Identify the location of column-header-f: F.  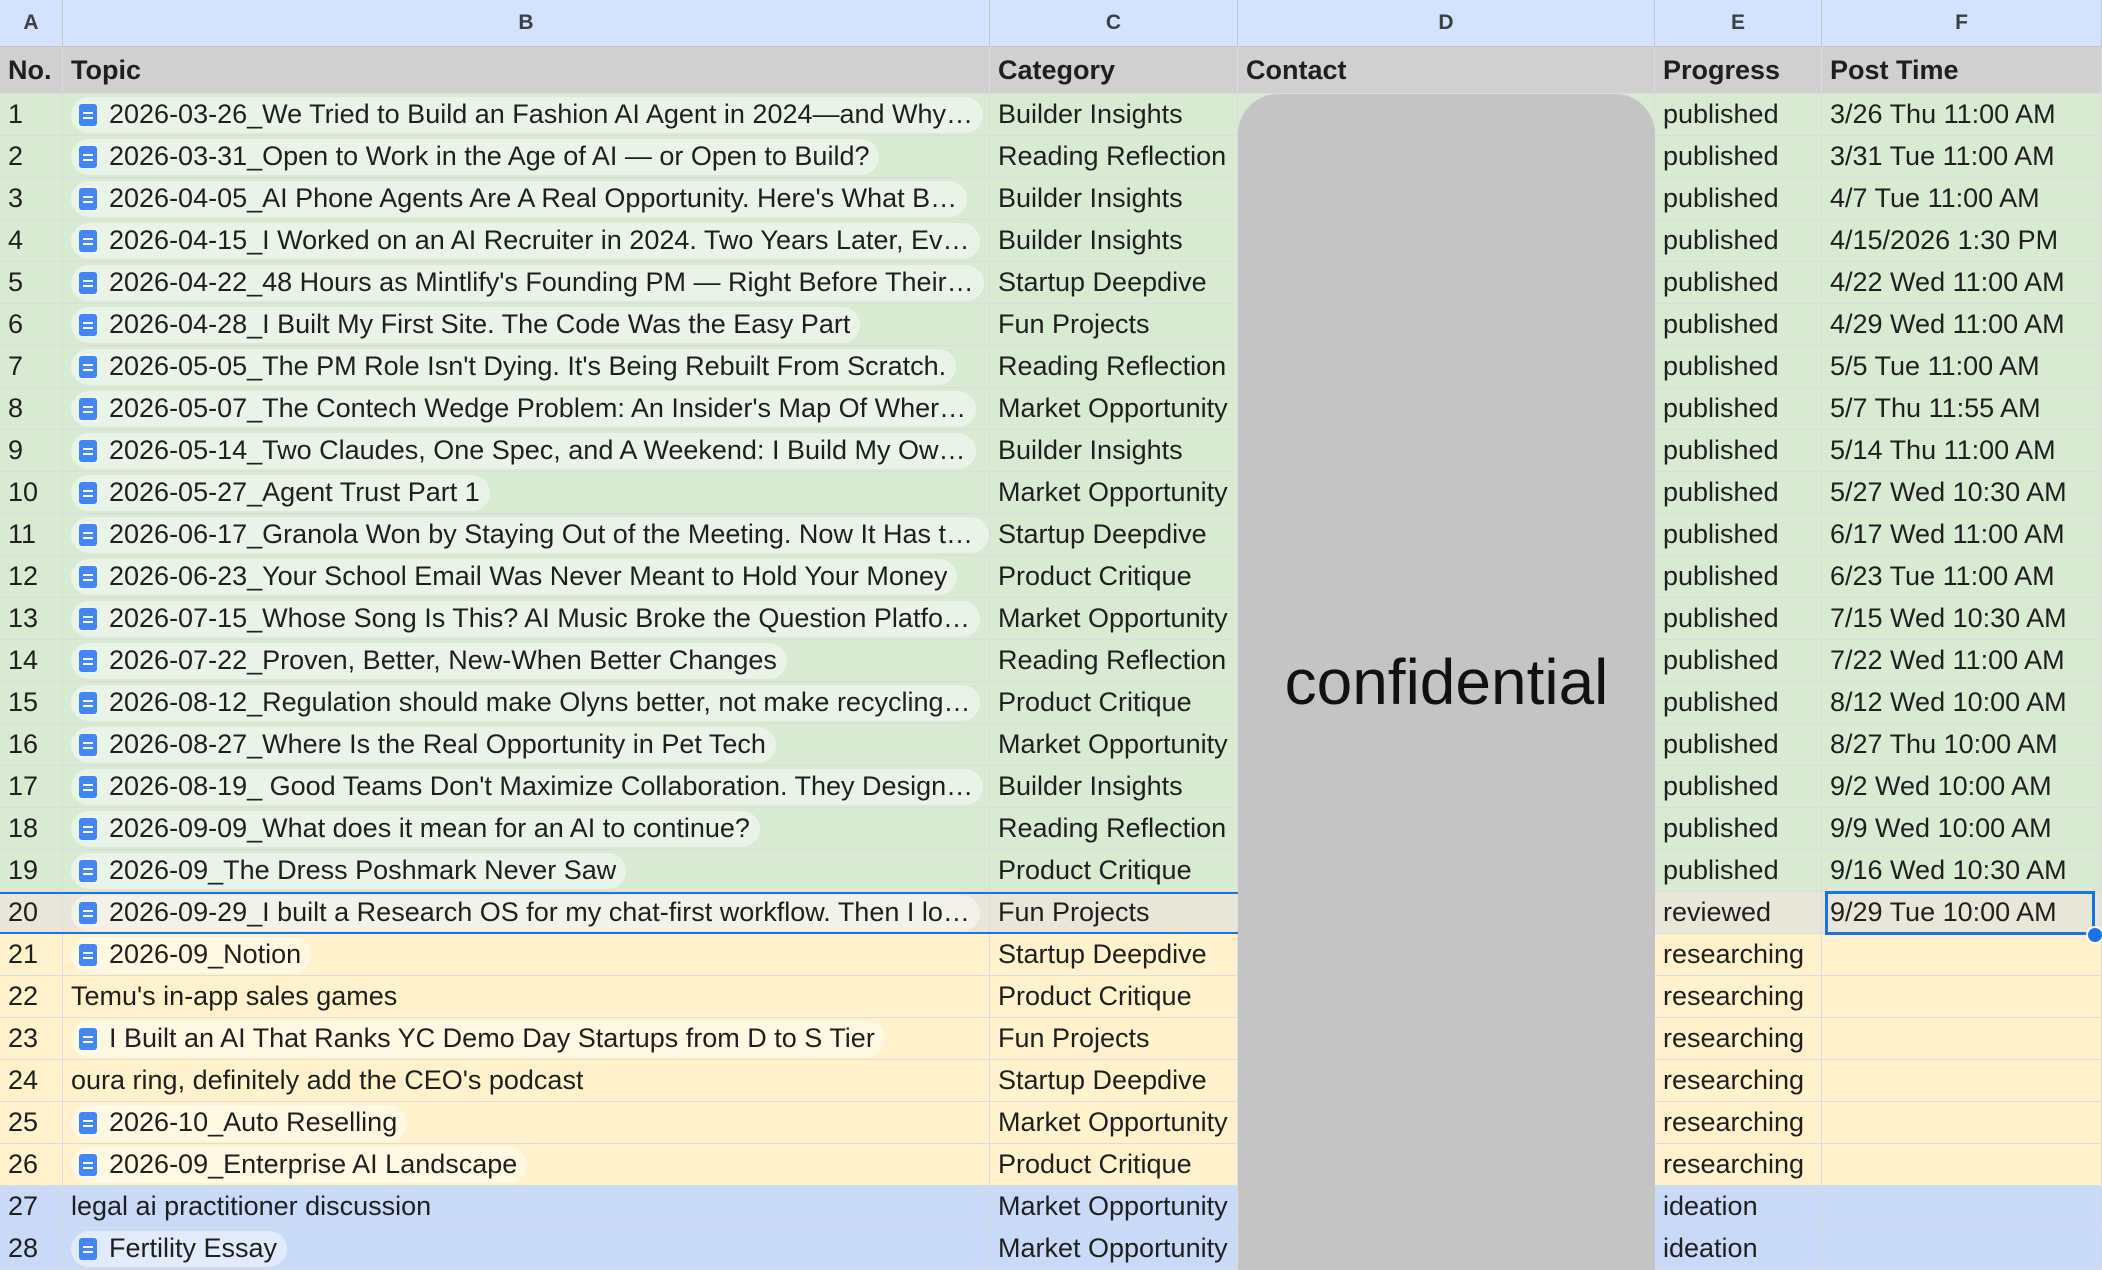
(1962, 23).